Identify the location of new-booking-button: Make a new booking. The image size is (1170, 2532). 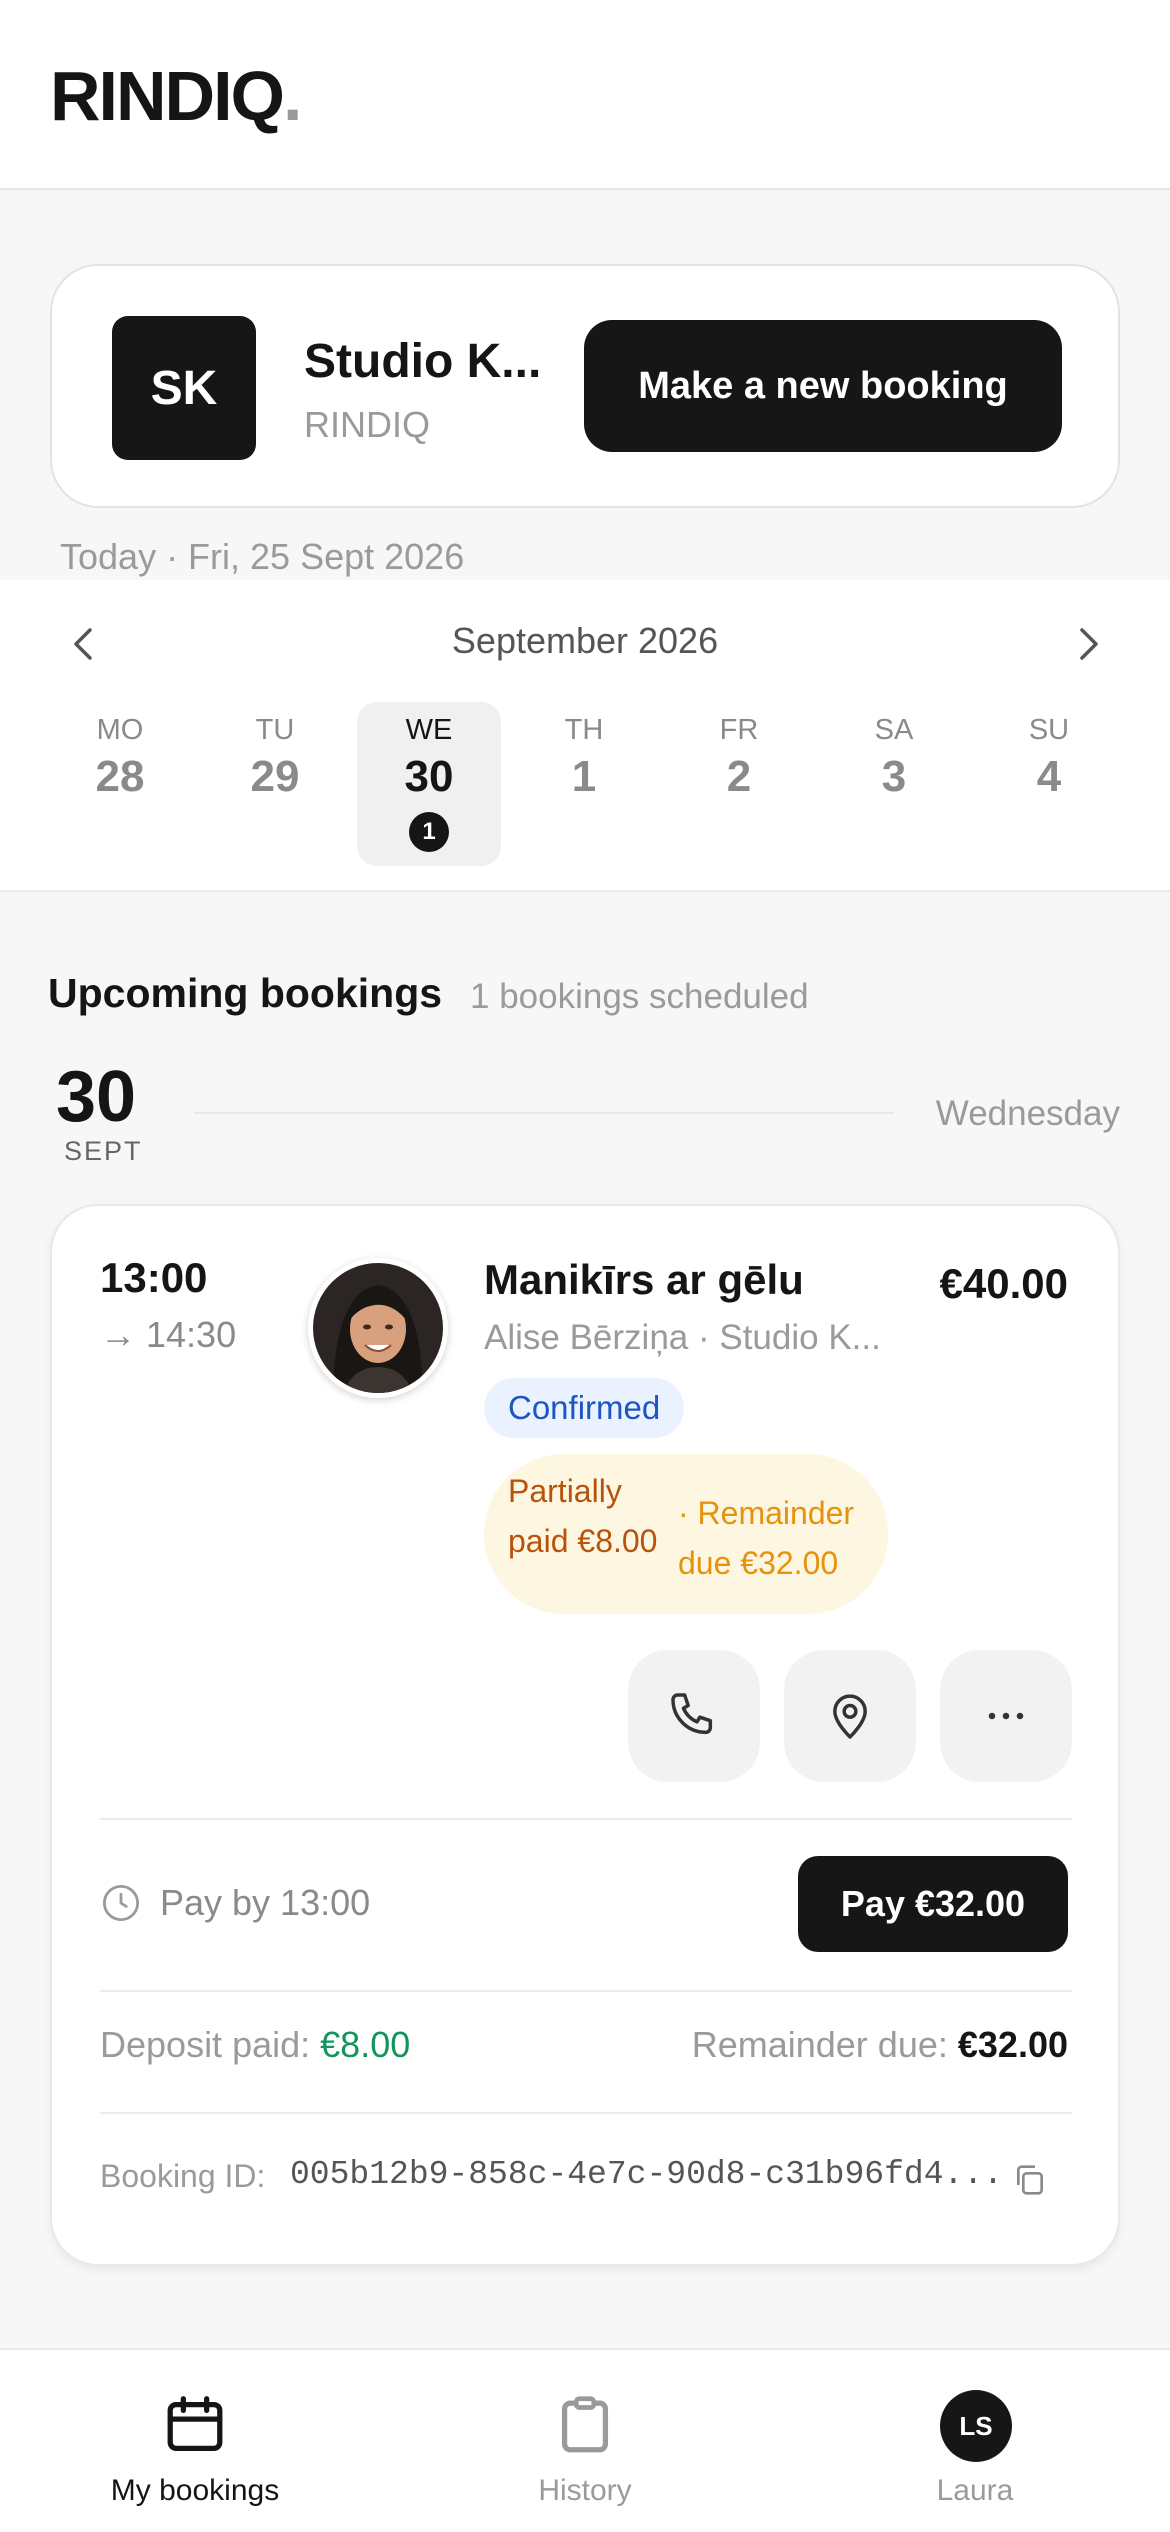
(823, 386).